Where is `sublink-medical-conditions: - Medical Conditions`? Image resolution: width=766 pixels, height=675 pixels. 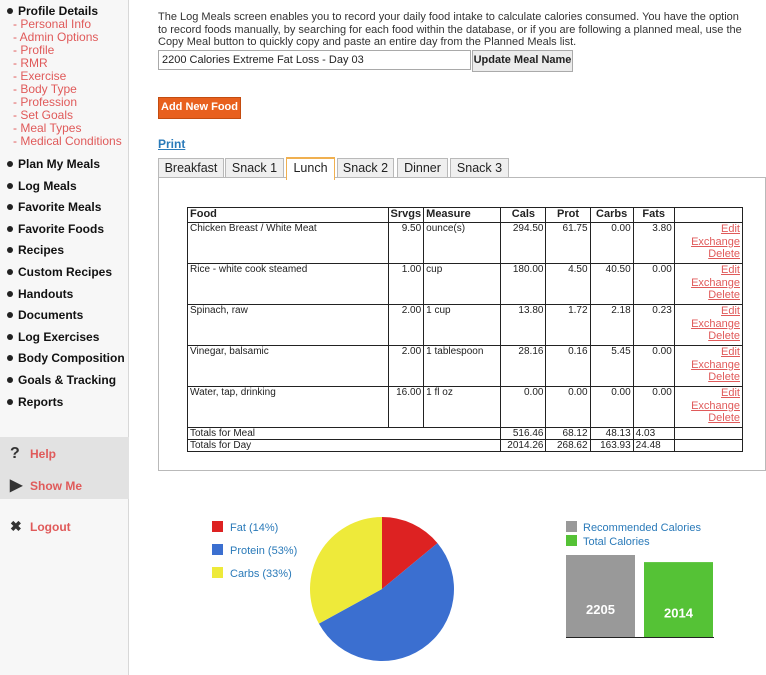 sublink-medical-conditions: - Medical Conditions is located at coordinates (67, 141).